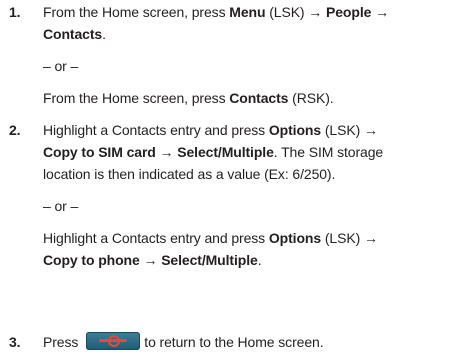  I want to click on text-run: . The SIM storage, so click(328, 152).